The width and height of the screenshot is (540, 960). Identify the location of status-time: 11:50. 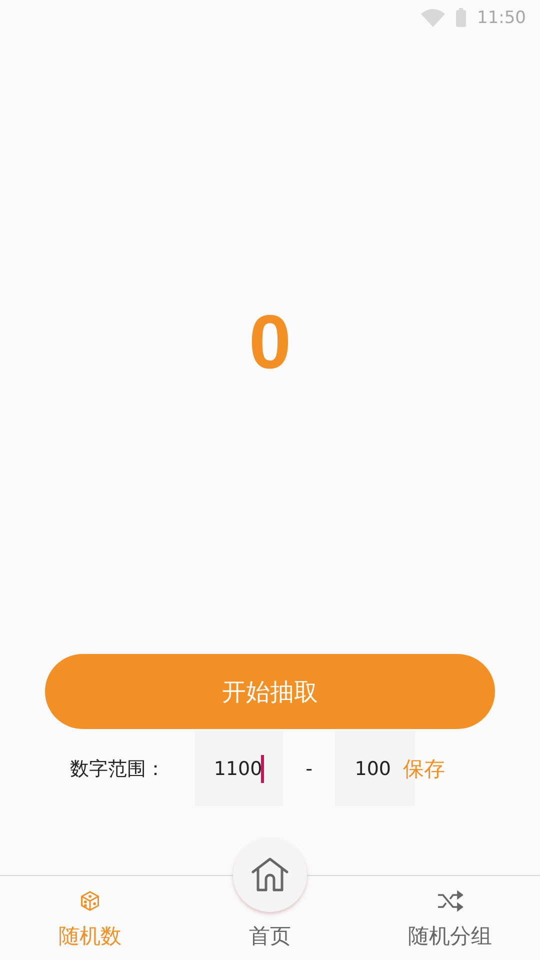
(501, 18).